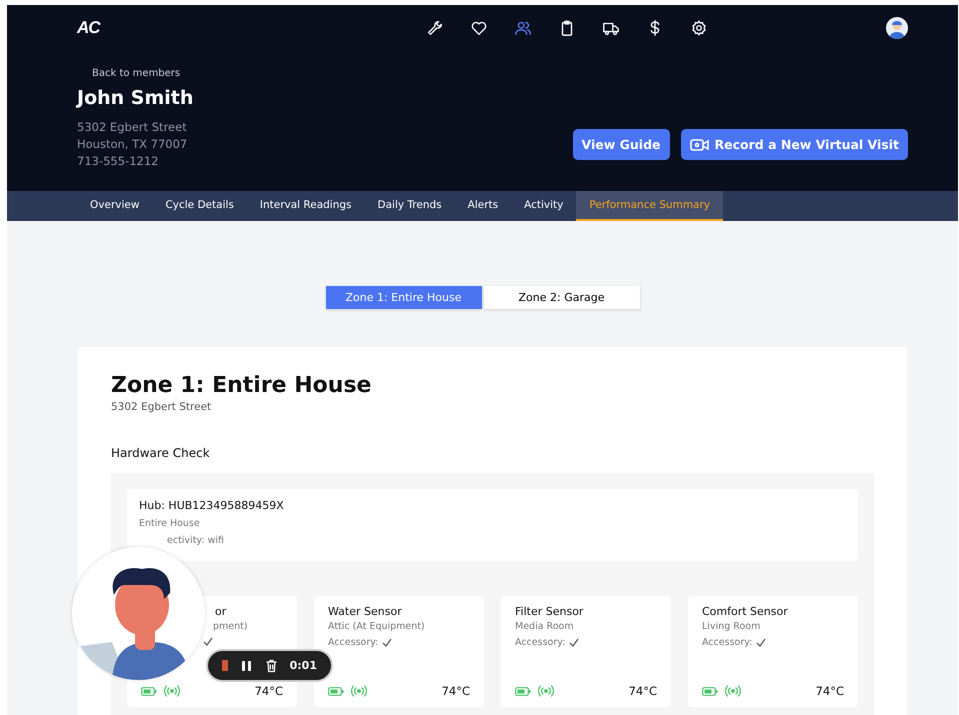 This screenshot has height=715, width=959. I want to click on sensor-name: Filter Sensor, so click(549, 611).